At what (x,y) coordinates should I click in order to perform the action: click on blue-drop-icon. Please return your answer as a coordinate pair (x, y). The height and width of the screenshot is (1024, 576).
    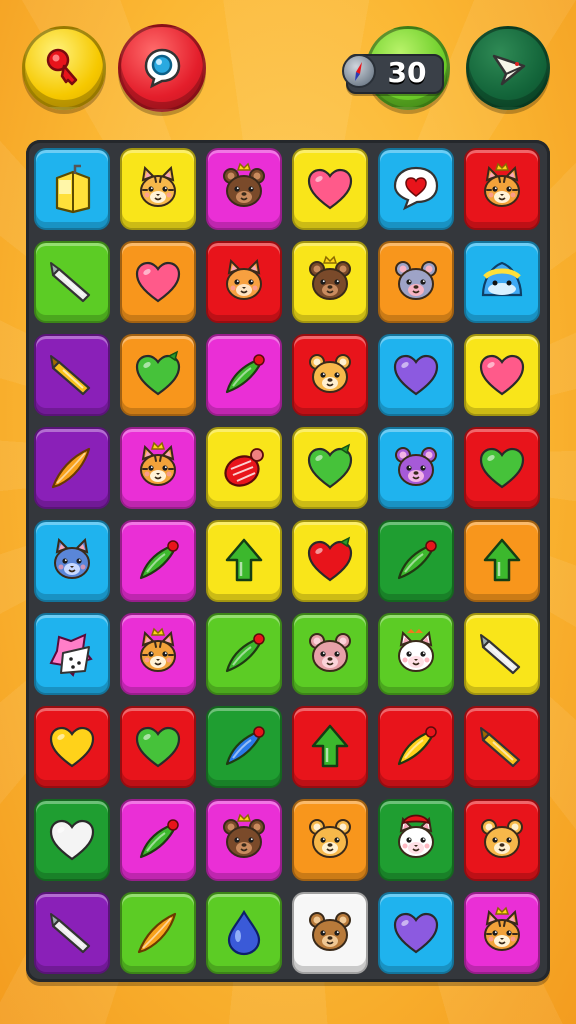
    Looking at the image, I should click on (244, 932).